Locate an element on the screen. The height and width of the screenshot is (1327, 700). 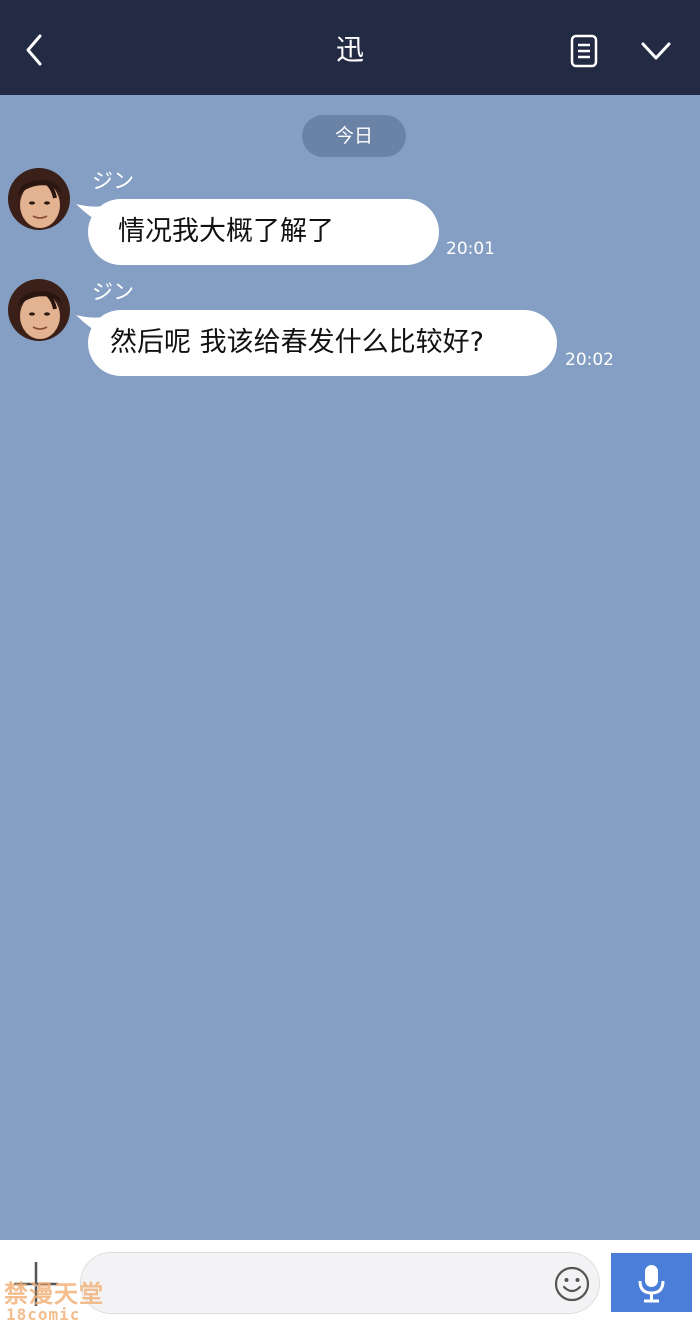
notes-icon is located at coordinates (584, 51).